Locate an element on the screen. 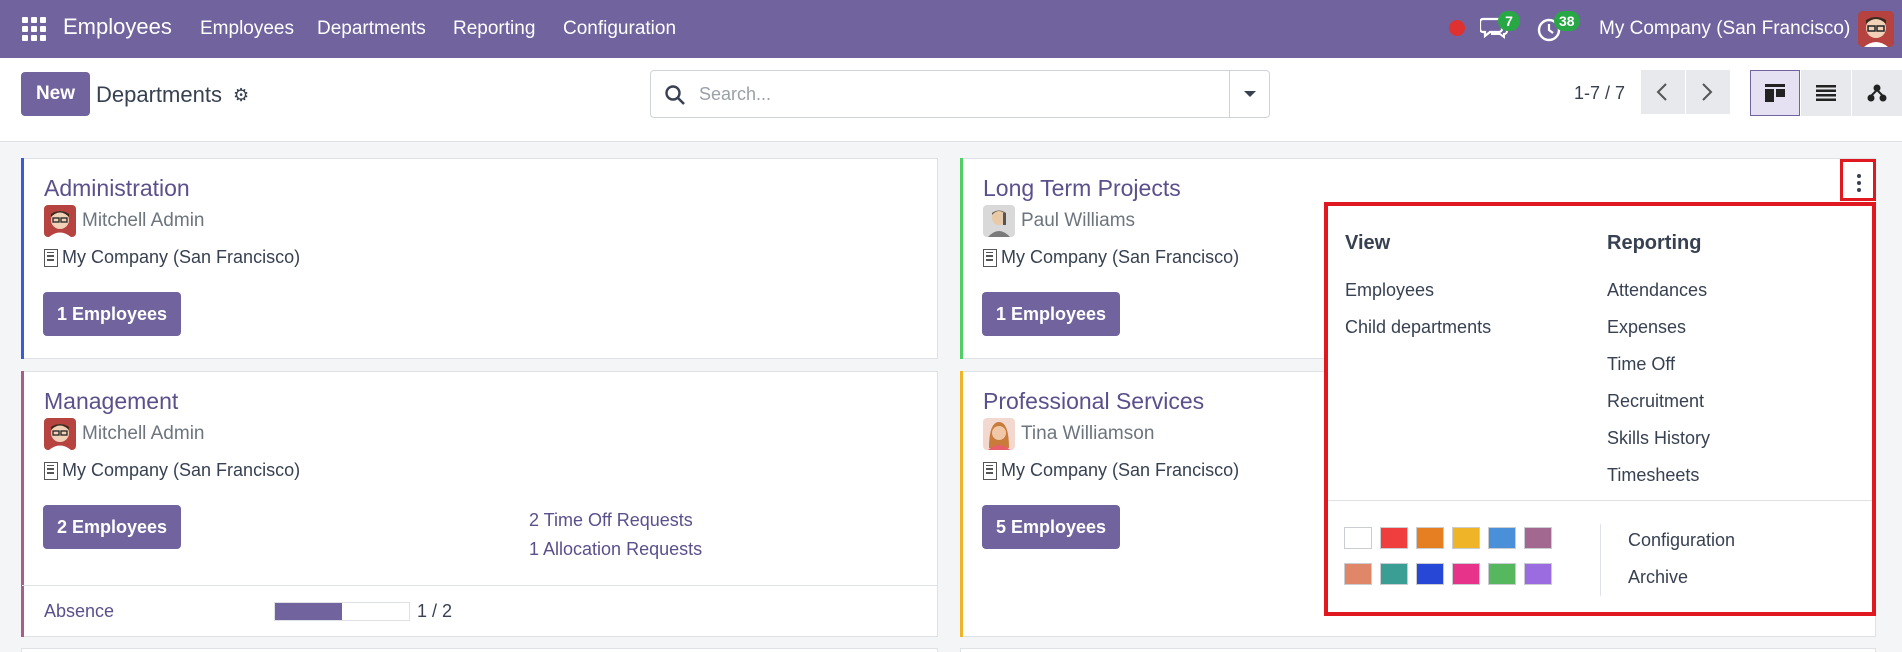 The height and width of the screenshot is (652, 1902). absence-count: 1 / 2 is located at coordinates (435, 611).